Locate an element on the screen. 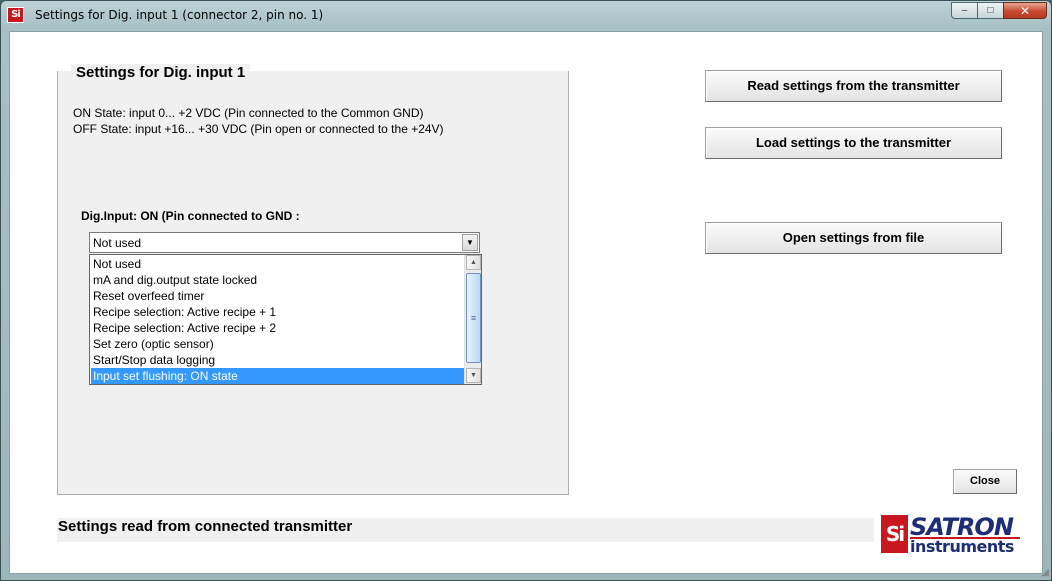 This screenshot has width=1052, height=581. scroll-up-icon: ▲ is located at coordinates (473, 262).